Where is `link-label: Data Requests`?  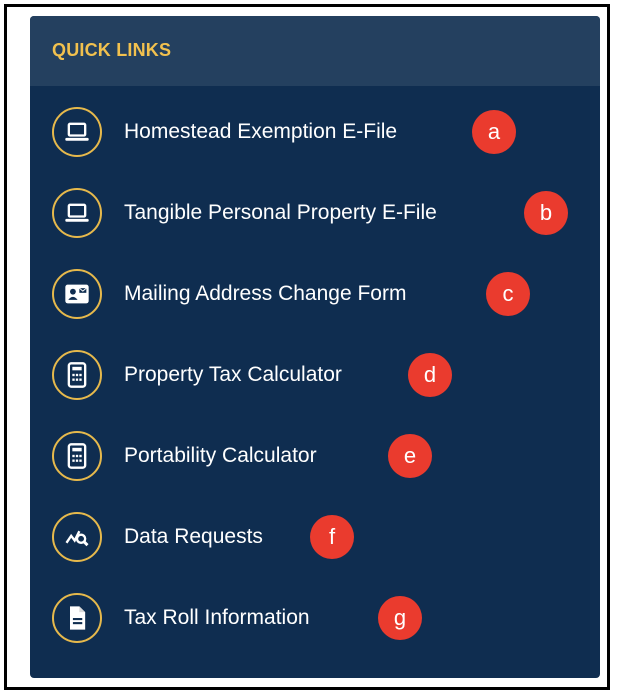 link-label: Data Requests is located at coordinates (193, 536).